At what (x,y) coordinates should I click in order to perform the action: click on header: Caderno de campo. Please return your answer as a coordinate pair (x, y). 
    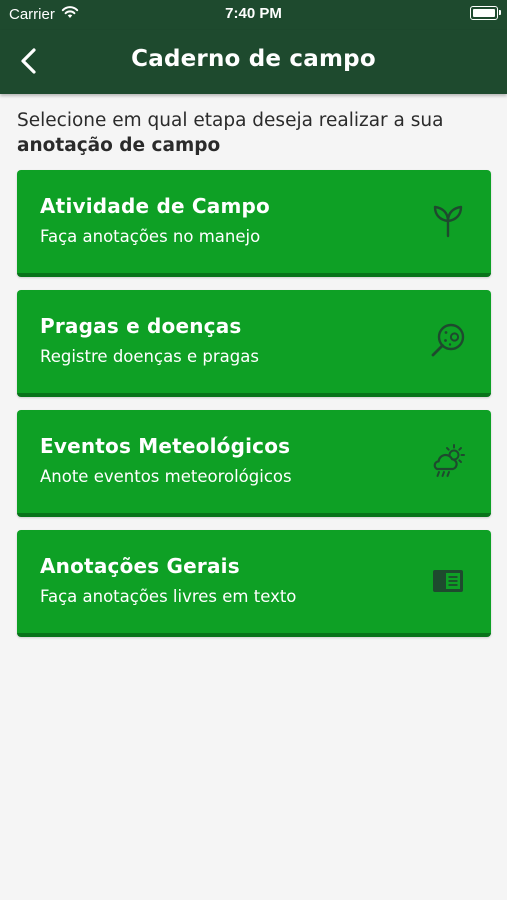
    Looking at the image, I should click on (253, 62).